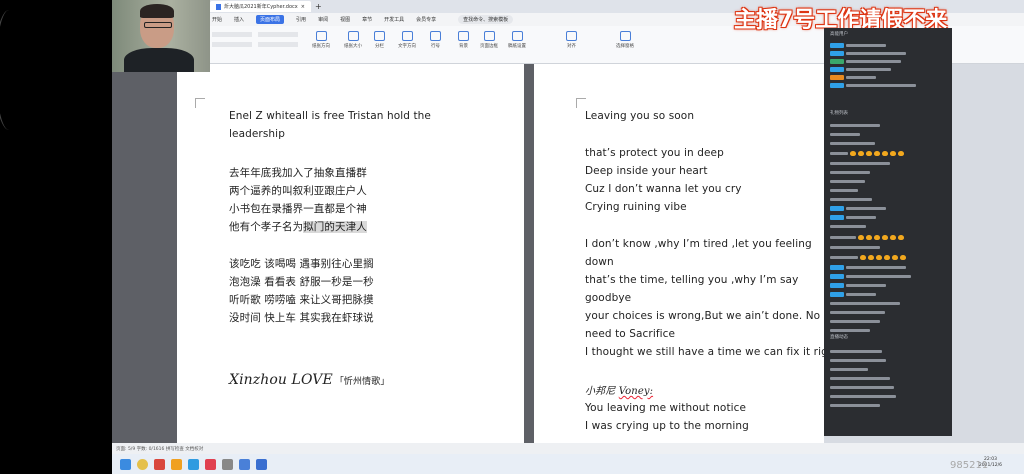  What do you see at coordinates (125, 464) in the screenshot?
I see `start-icon` at bounding box center [125, 464].